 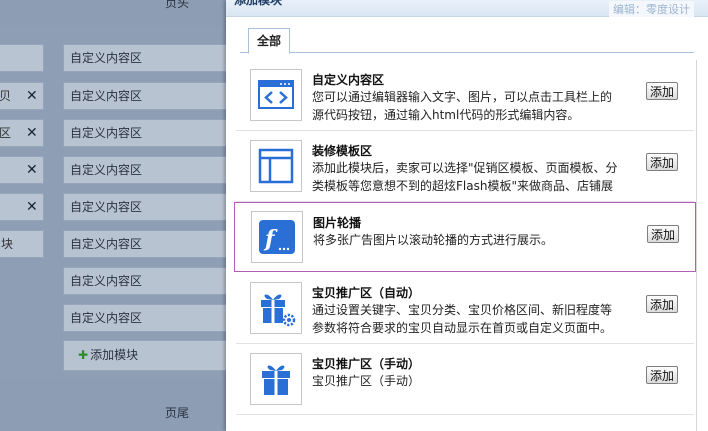 What do you see at coordinates (177, 413) in the screenshot?
I see `page-footer-label: 页尾` at bounding box center [177, 413].